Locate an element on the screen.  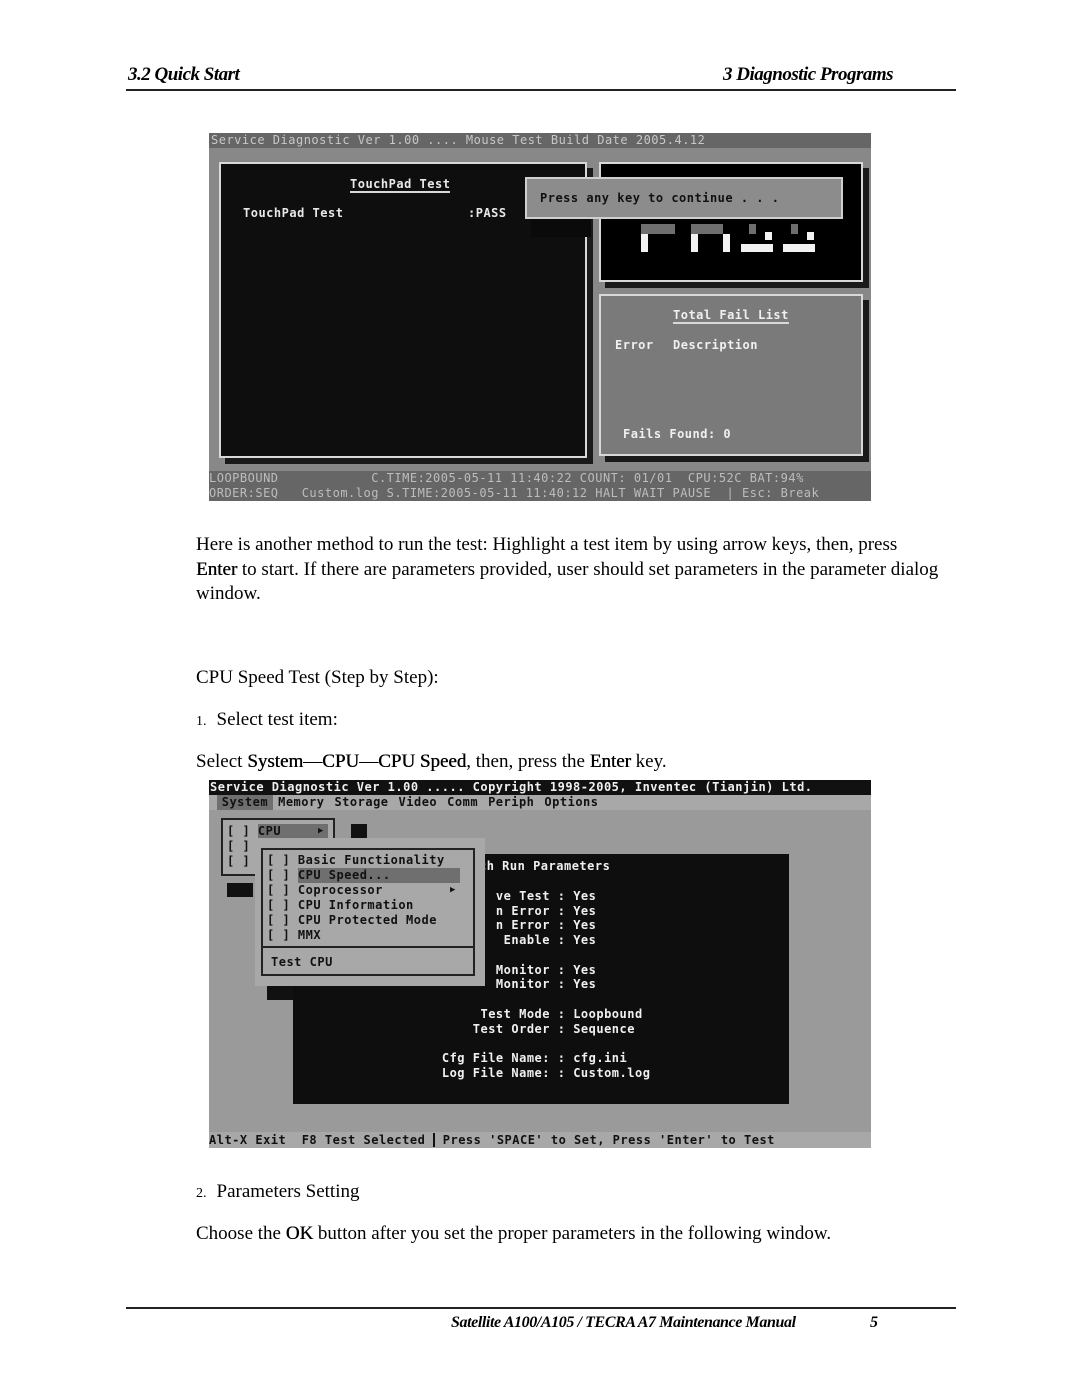
parameter-value: cfg.ini is located at coordinates (600, 1058).